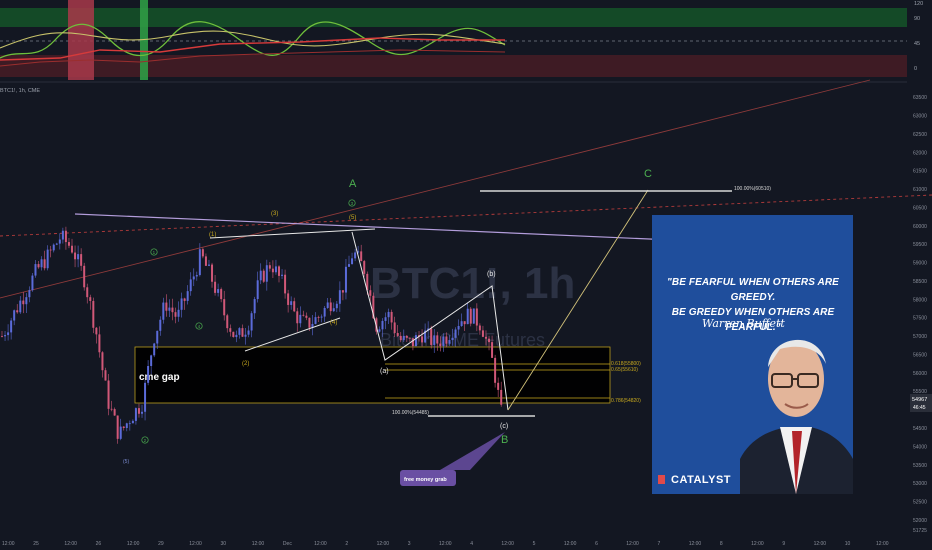 The image size is (932, 550). What do you see at coordinates (472, 283) in the screenshot?
I see `symbol-watermark: BTC1!, 1h` at bounding box center [472, 283].